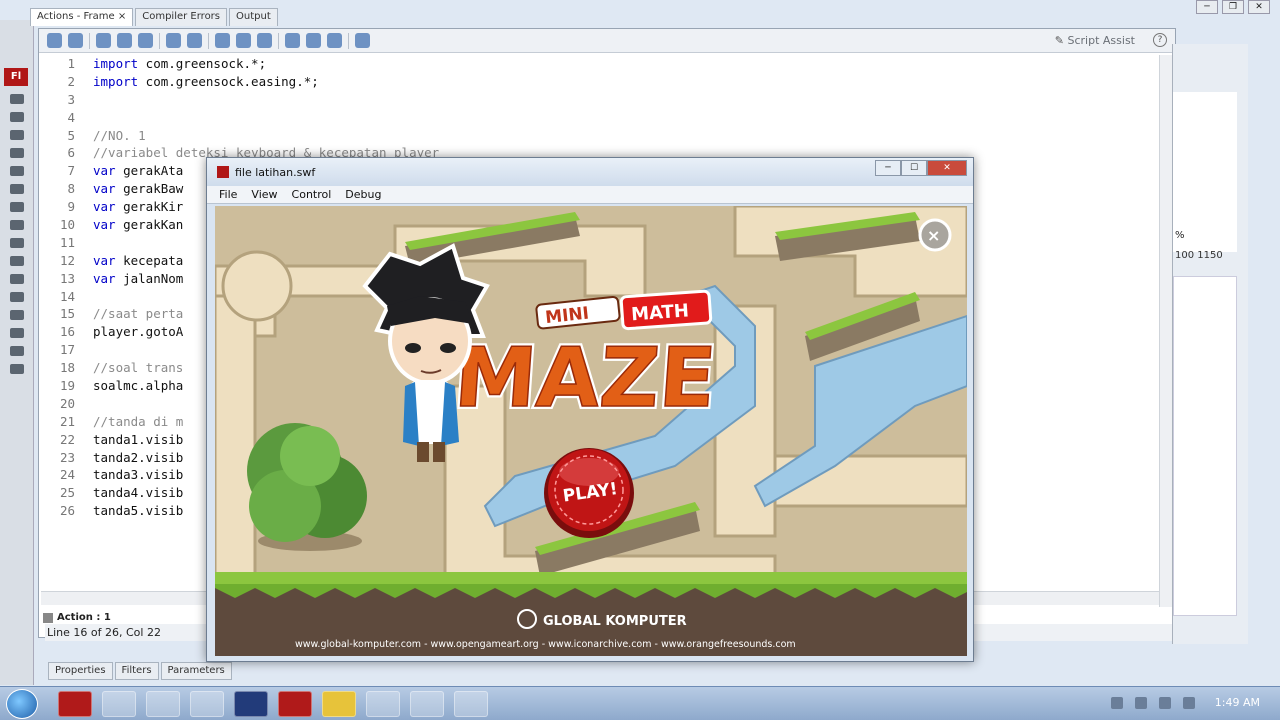  I want to click on add-statement-icon, so click(54, 40).